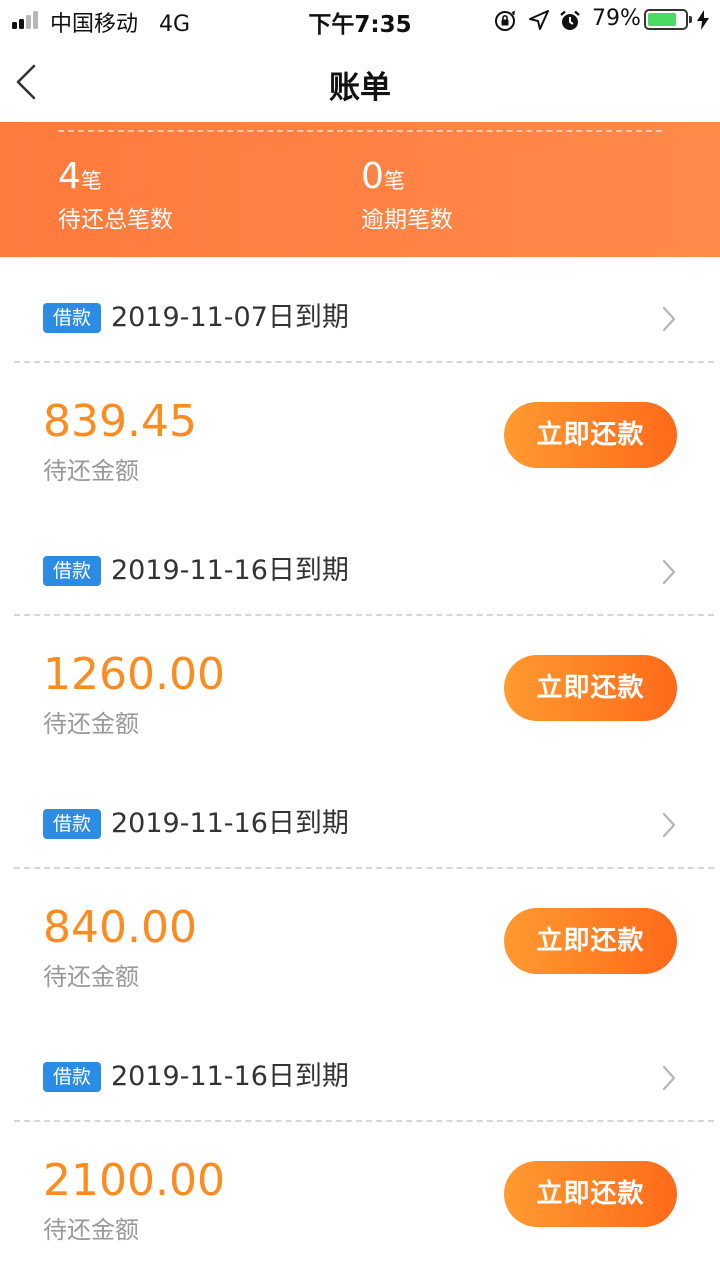 Image resolution: width=720 pixels, height=1280 pixels. What do you see at coordinates (91, 181) in the screenshot?
I see `pending-count-unit: 笔` at bounding box center [91, 181].